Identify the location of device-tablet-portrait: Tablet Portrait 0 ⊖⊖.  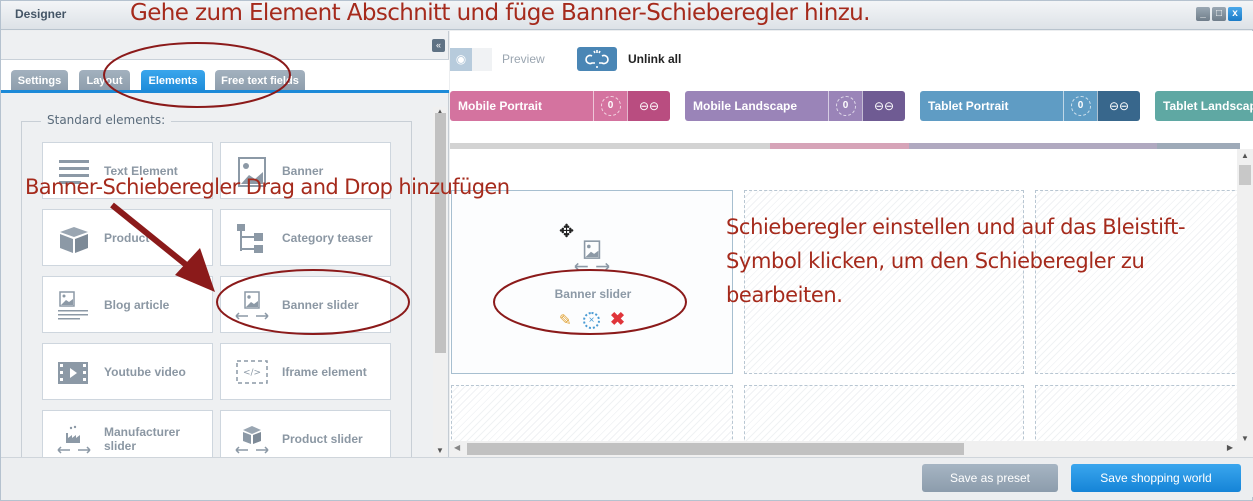
(1030, 106).